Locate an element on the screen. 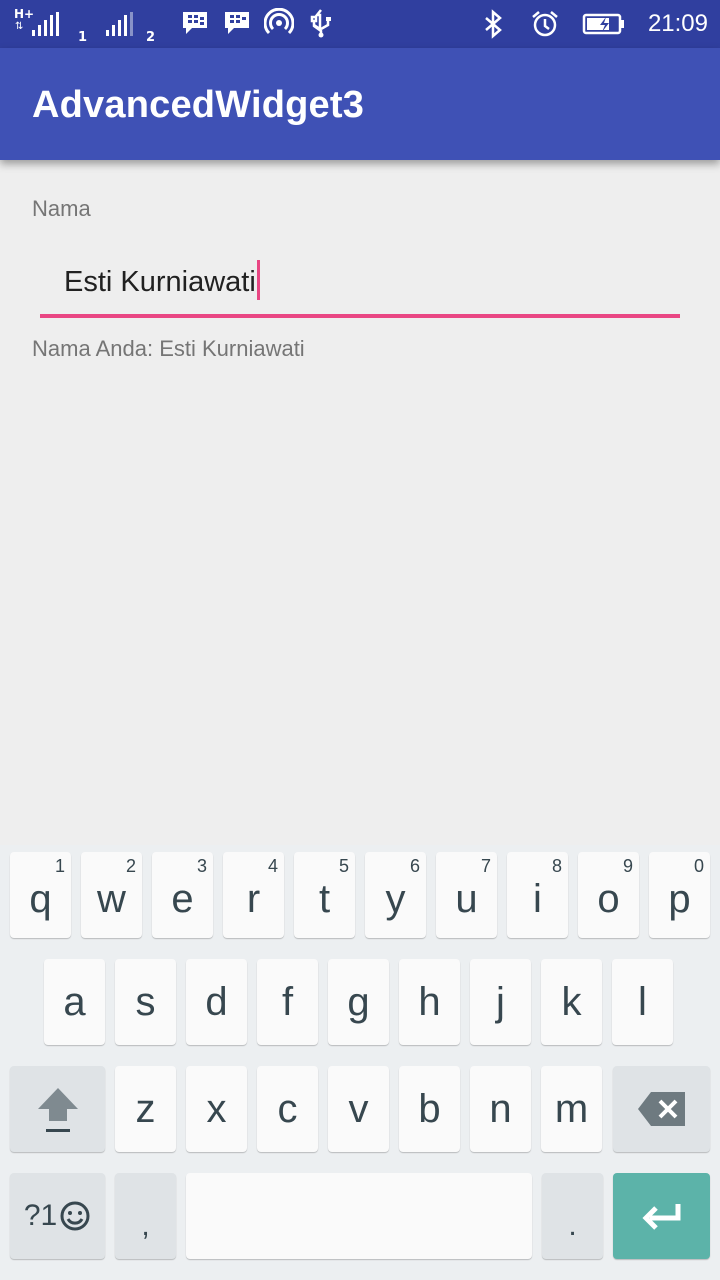  key-label: s is located at coordinates (145, 1001).